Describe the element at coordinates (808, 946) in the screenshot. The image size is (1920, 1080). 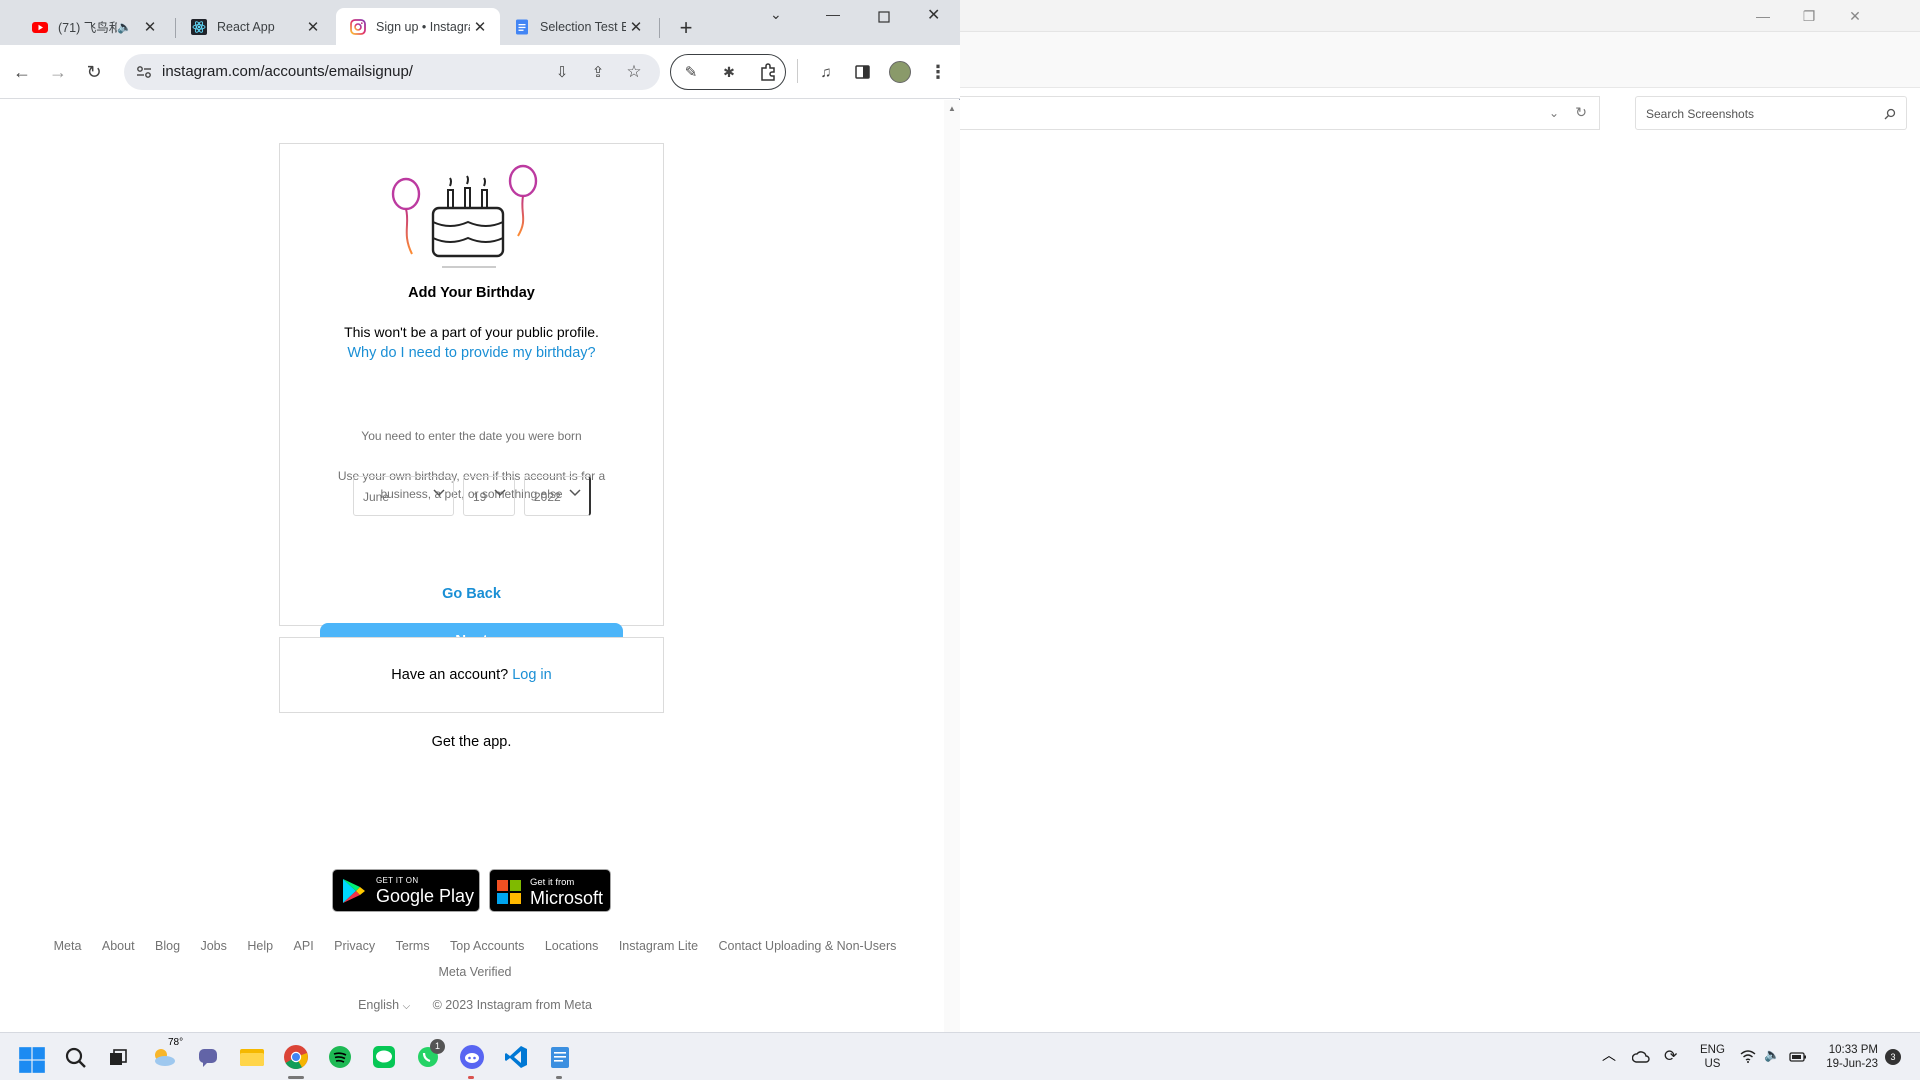
I see `footer-link: Contact Uploading & Non-Users` at that location.